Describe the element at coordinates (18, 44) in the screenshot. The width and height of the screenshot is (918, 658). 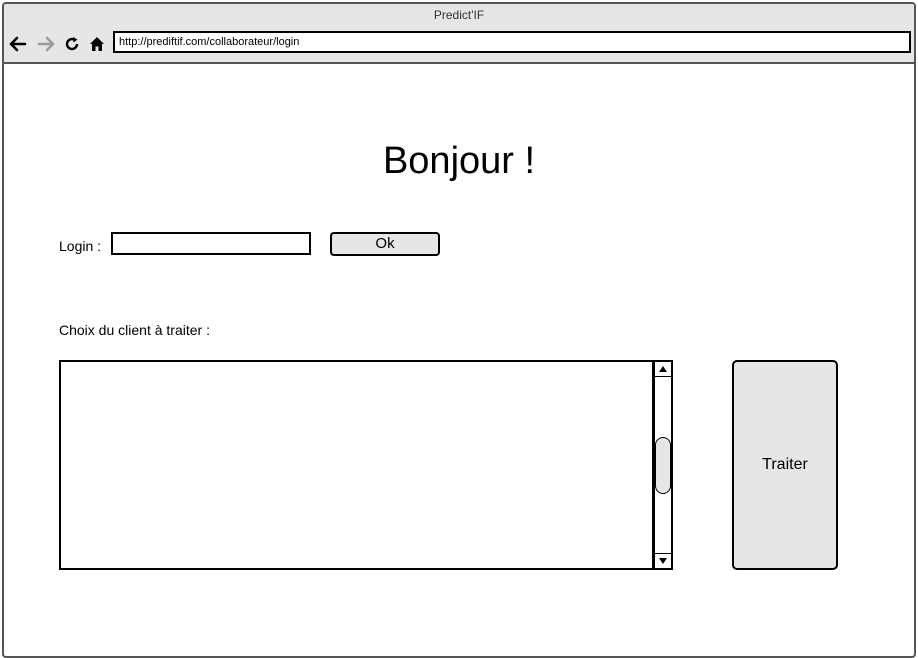
I see `back-arrow-icon` at that location.